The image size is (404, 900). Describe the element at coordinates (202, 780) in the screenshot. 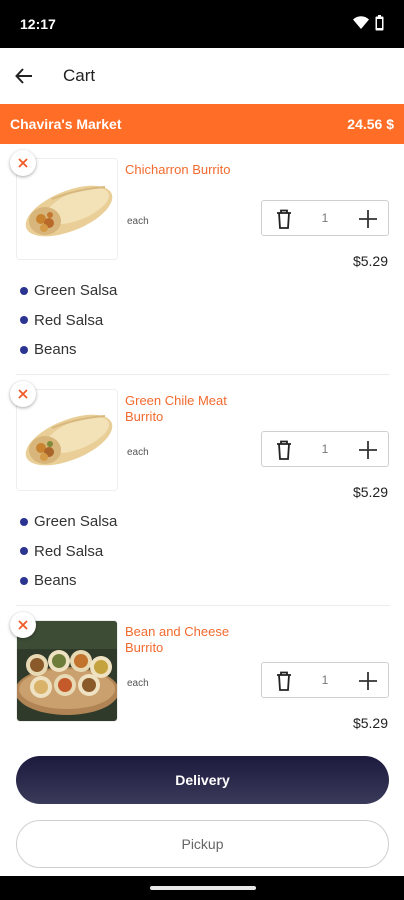

I see `delivery-button: Delivery` at that location.